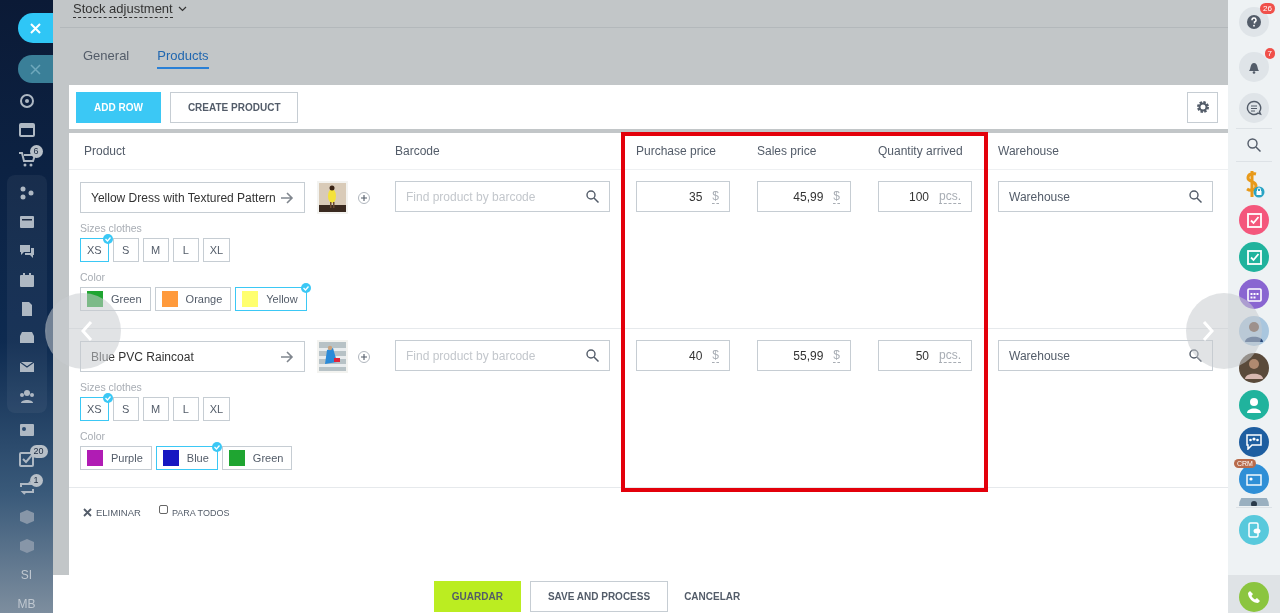  Describe the element at coordinates (87, 331) in the screenshot. I see `chevron-left-icon` at that location.